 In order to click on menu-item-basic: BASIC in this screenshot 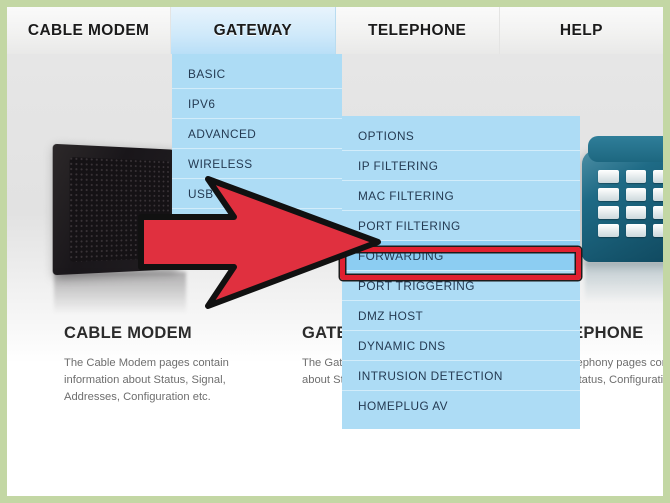, I will do `click(257, 74)`.